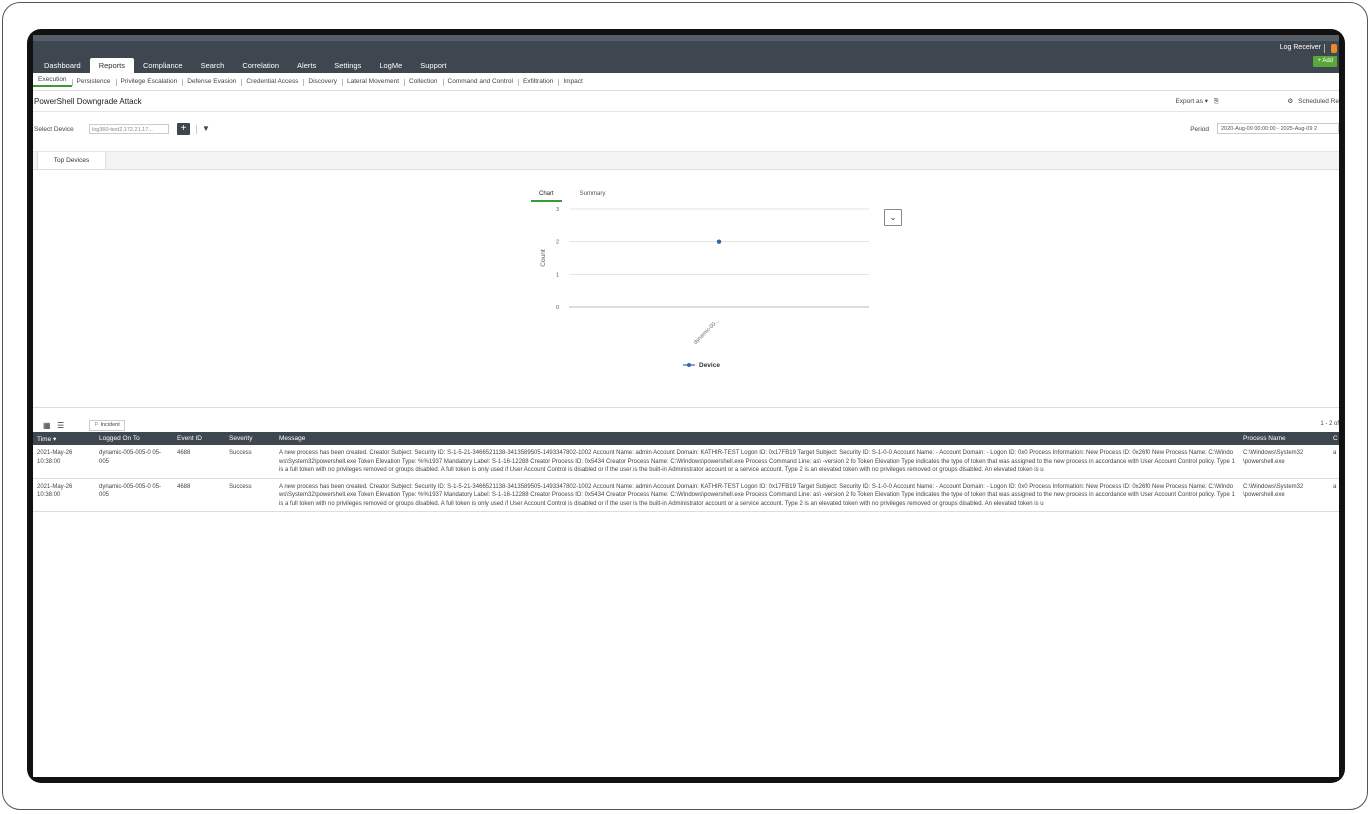 This screenshot has width=1372, height=814. What do you see at coordinates (1189, 101) in the screenshot?
I see `export-label: Export as` at bounding box center [1189, 101].